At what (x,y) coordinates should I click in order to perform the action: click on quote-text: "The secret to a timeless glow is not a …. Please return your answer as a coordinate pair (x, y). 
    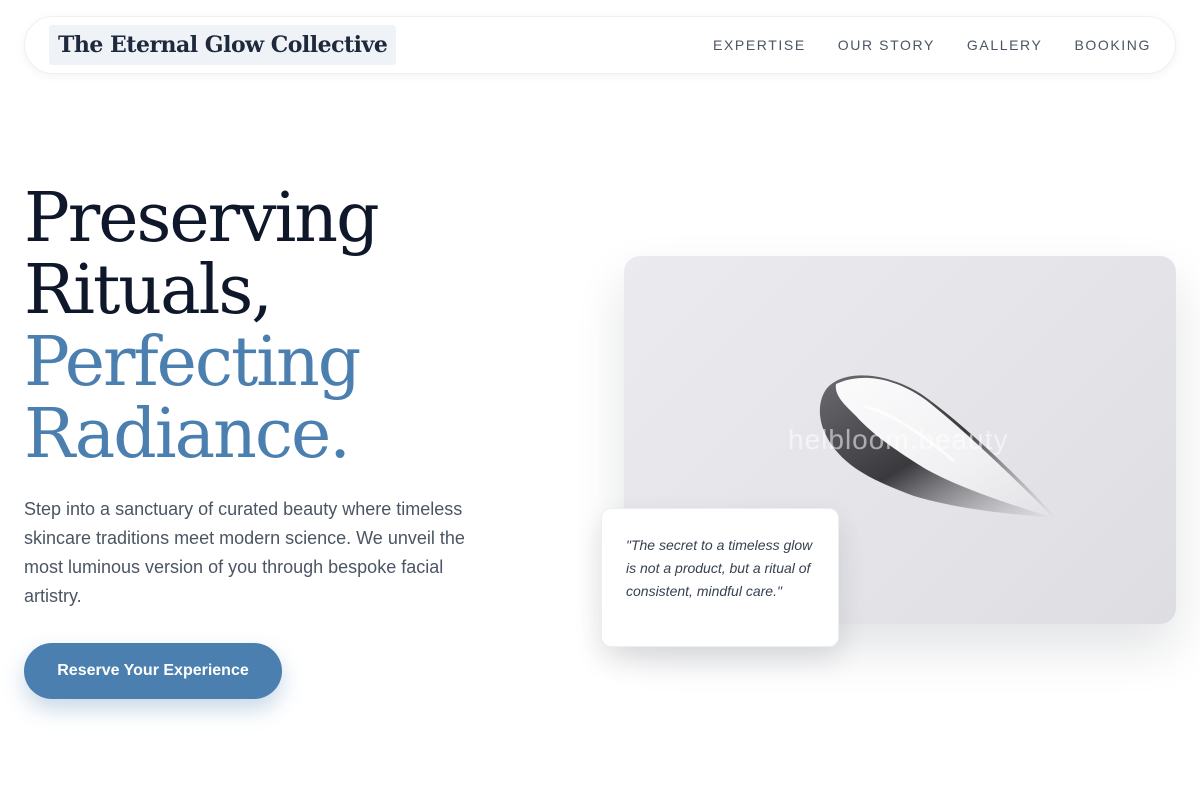
    Looking at the image, I should click on (719, 568).